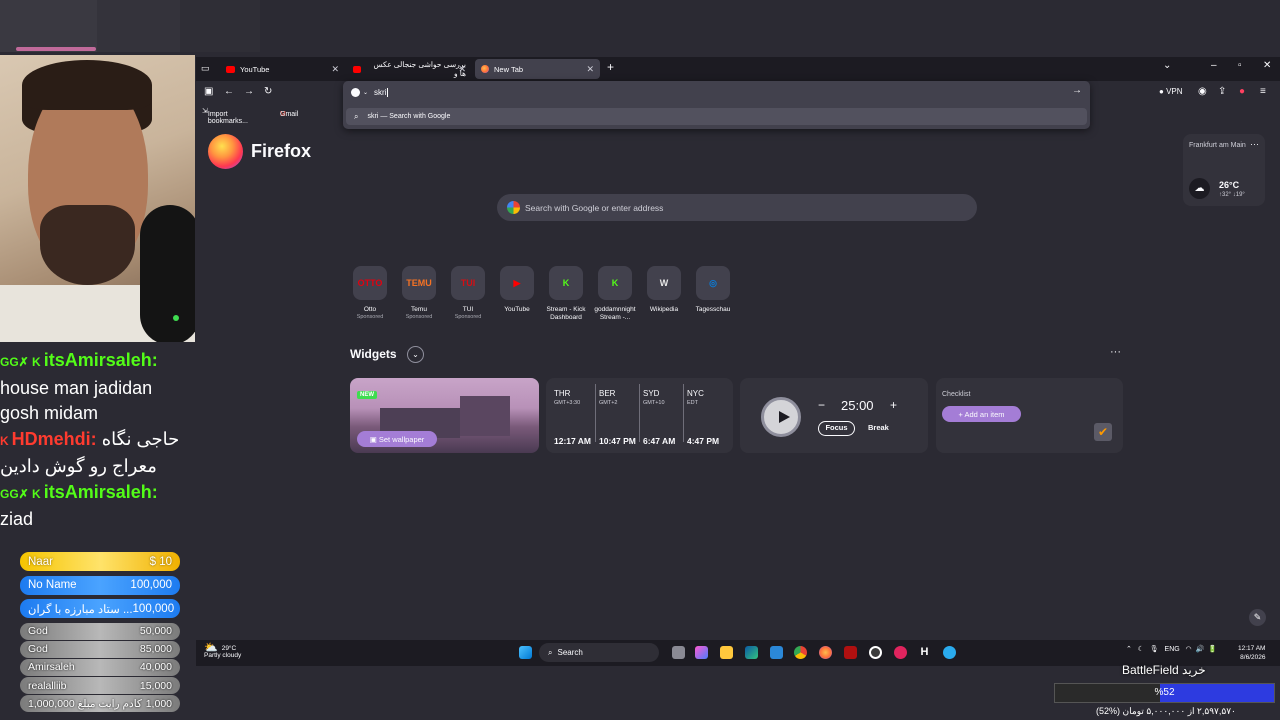 Image resolution: width=1280 pixels, height=720 pixels. Describe the element at coordinates (76, 387) in the screenshot. I see `chat-message: house man jadidan` at that location.